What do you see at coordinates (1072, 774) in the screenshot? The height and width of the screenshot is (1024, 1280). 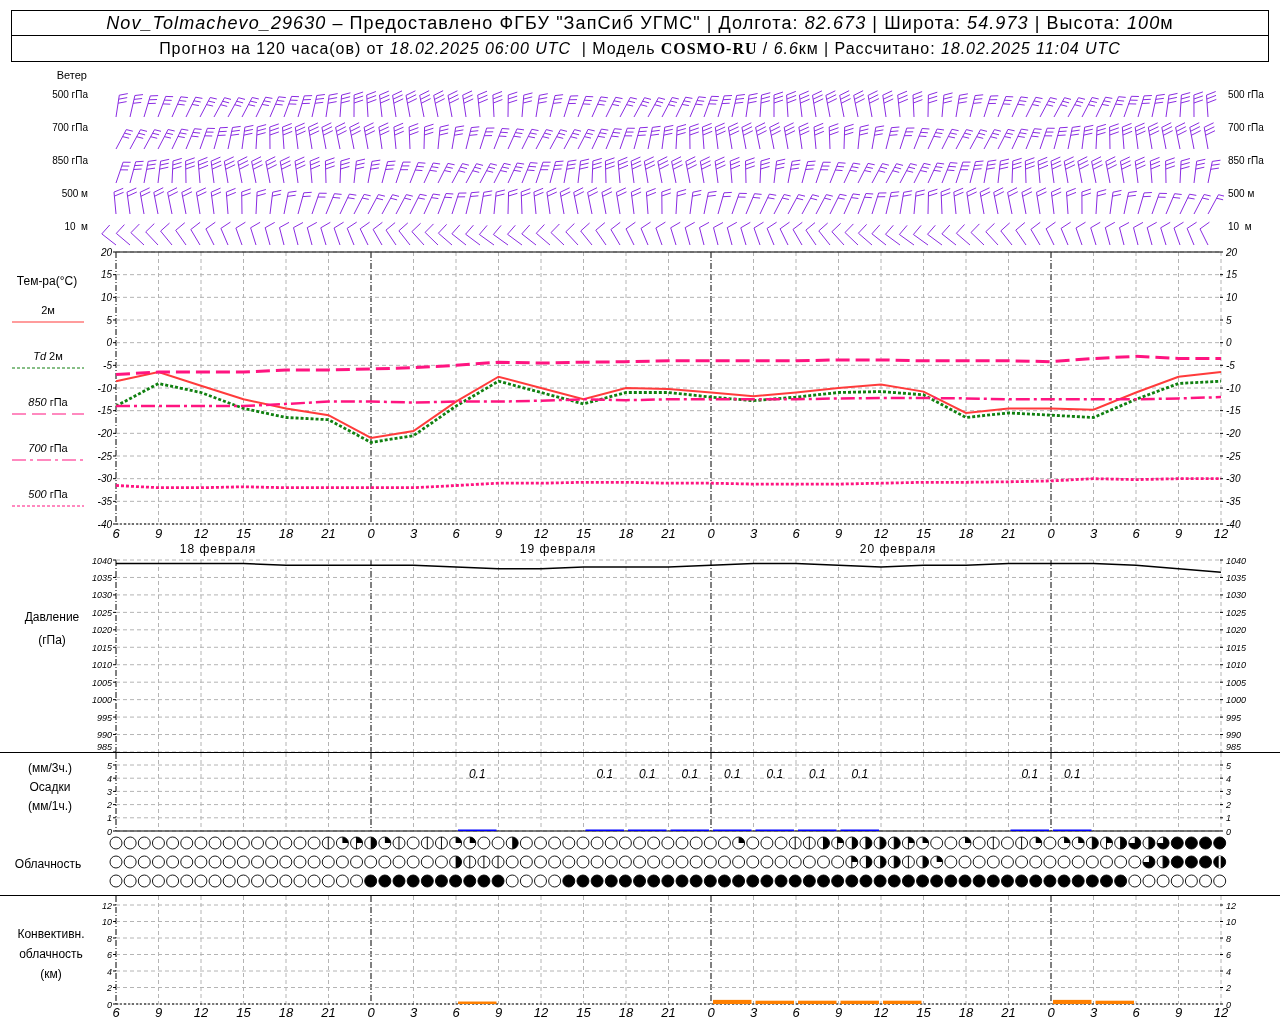 I see `data-label: 0.1` at bounding box center [1072, 774].